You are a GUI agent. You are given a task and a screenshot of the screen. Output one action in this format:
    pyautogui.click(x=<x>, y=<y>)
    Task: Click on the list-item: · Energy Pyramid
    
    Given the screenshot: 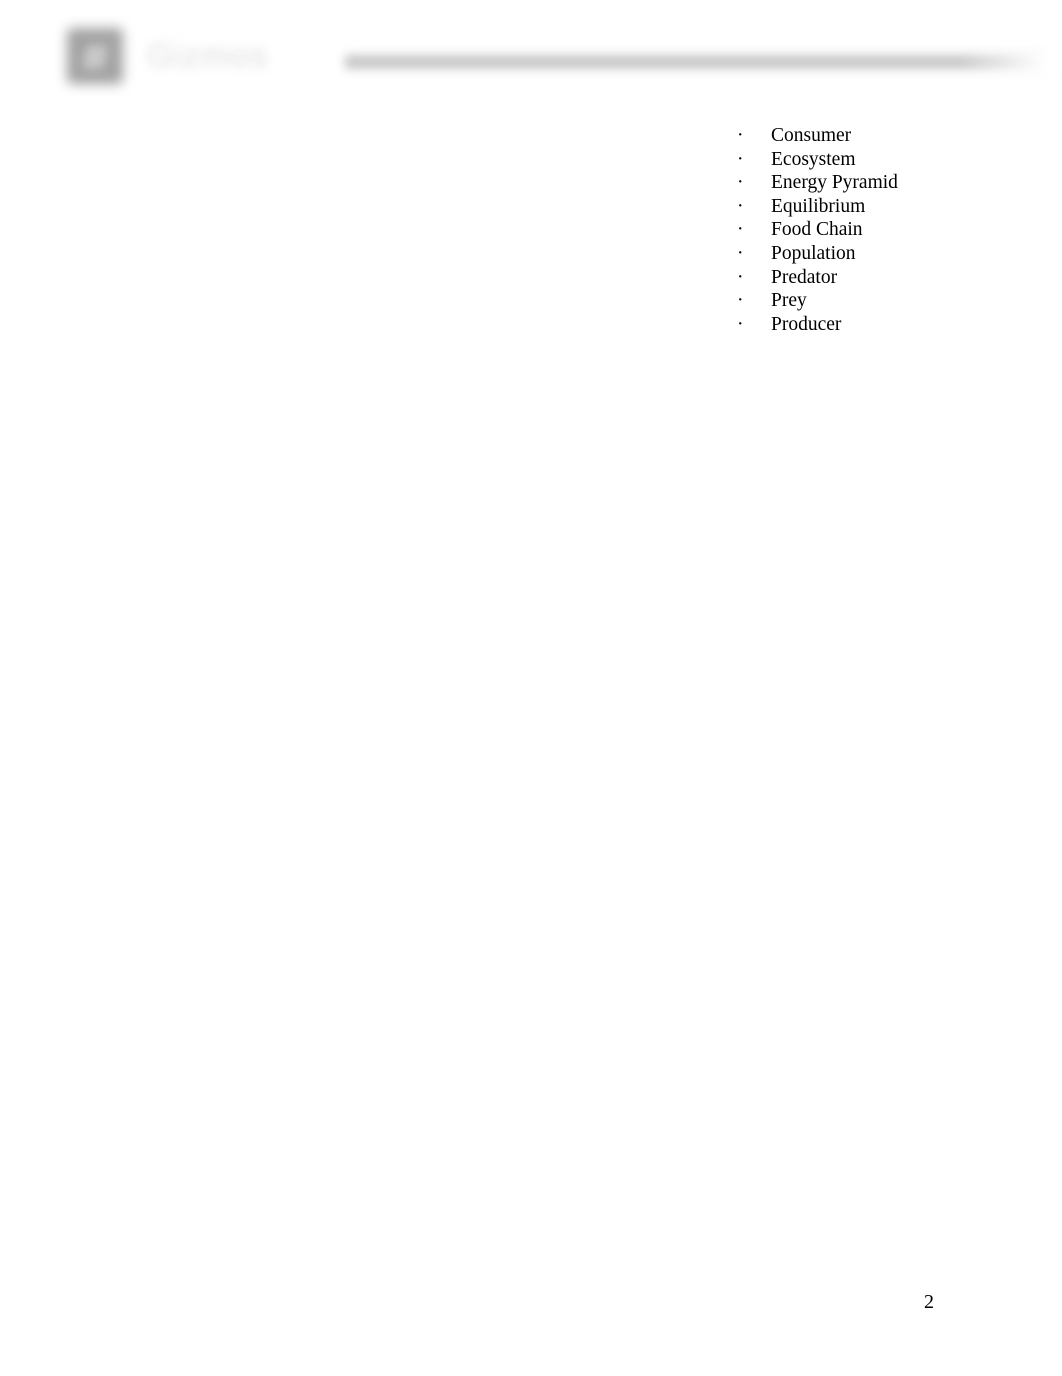 What is the action you would take?
    pyautogui.click(x=880, y=183)
    